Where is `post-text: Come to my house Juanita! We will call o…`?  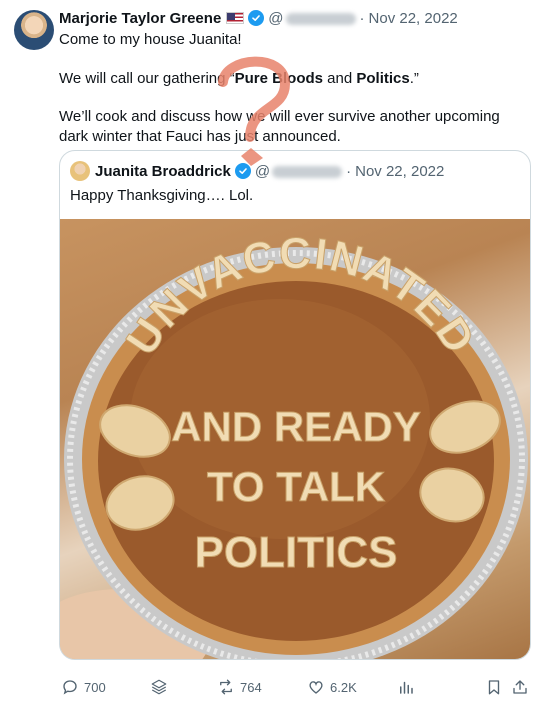 post-text: Come to my house Juanita! We will call o… is located at coordinates (294, 88).